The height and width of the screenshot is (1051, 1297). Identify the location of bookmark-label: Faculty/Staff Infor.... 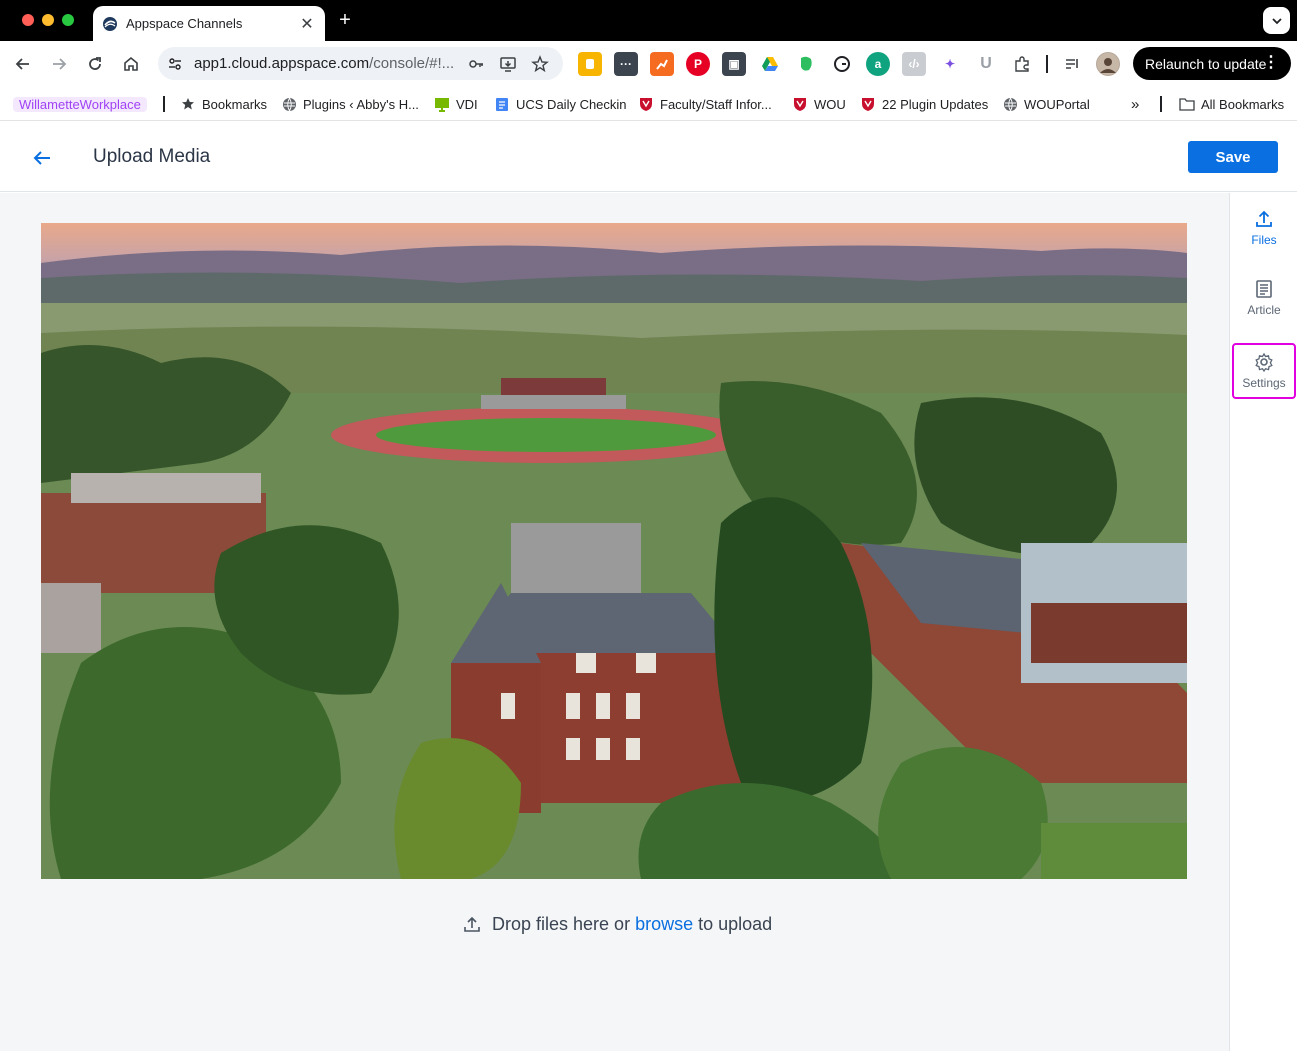
(716, 104).